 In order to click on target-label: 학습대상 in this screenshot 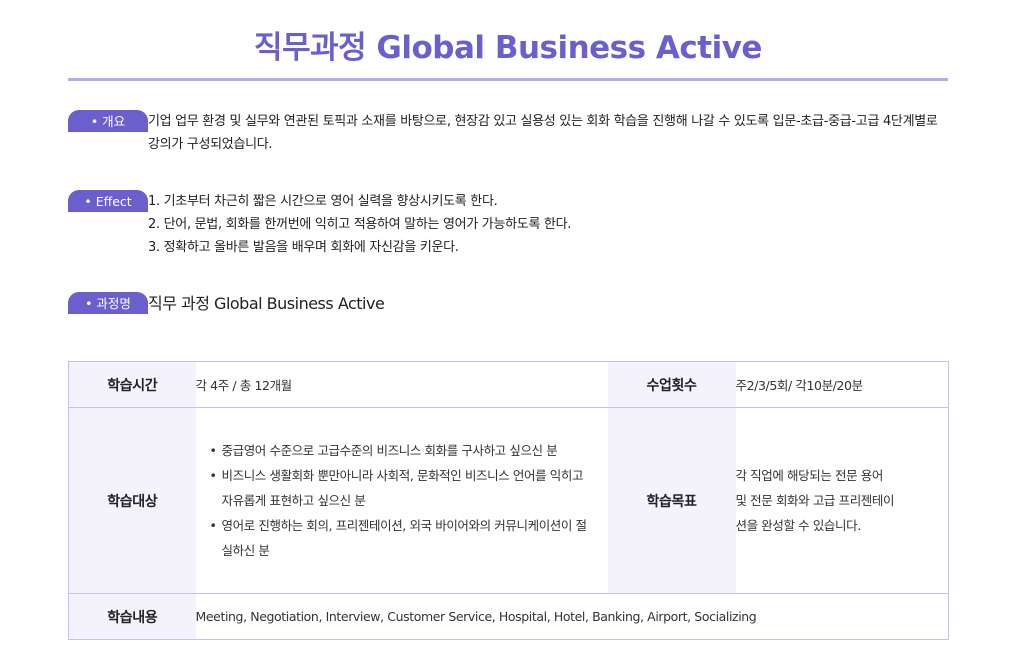, I will do `click(132, 500)`.